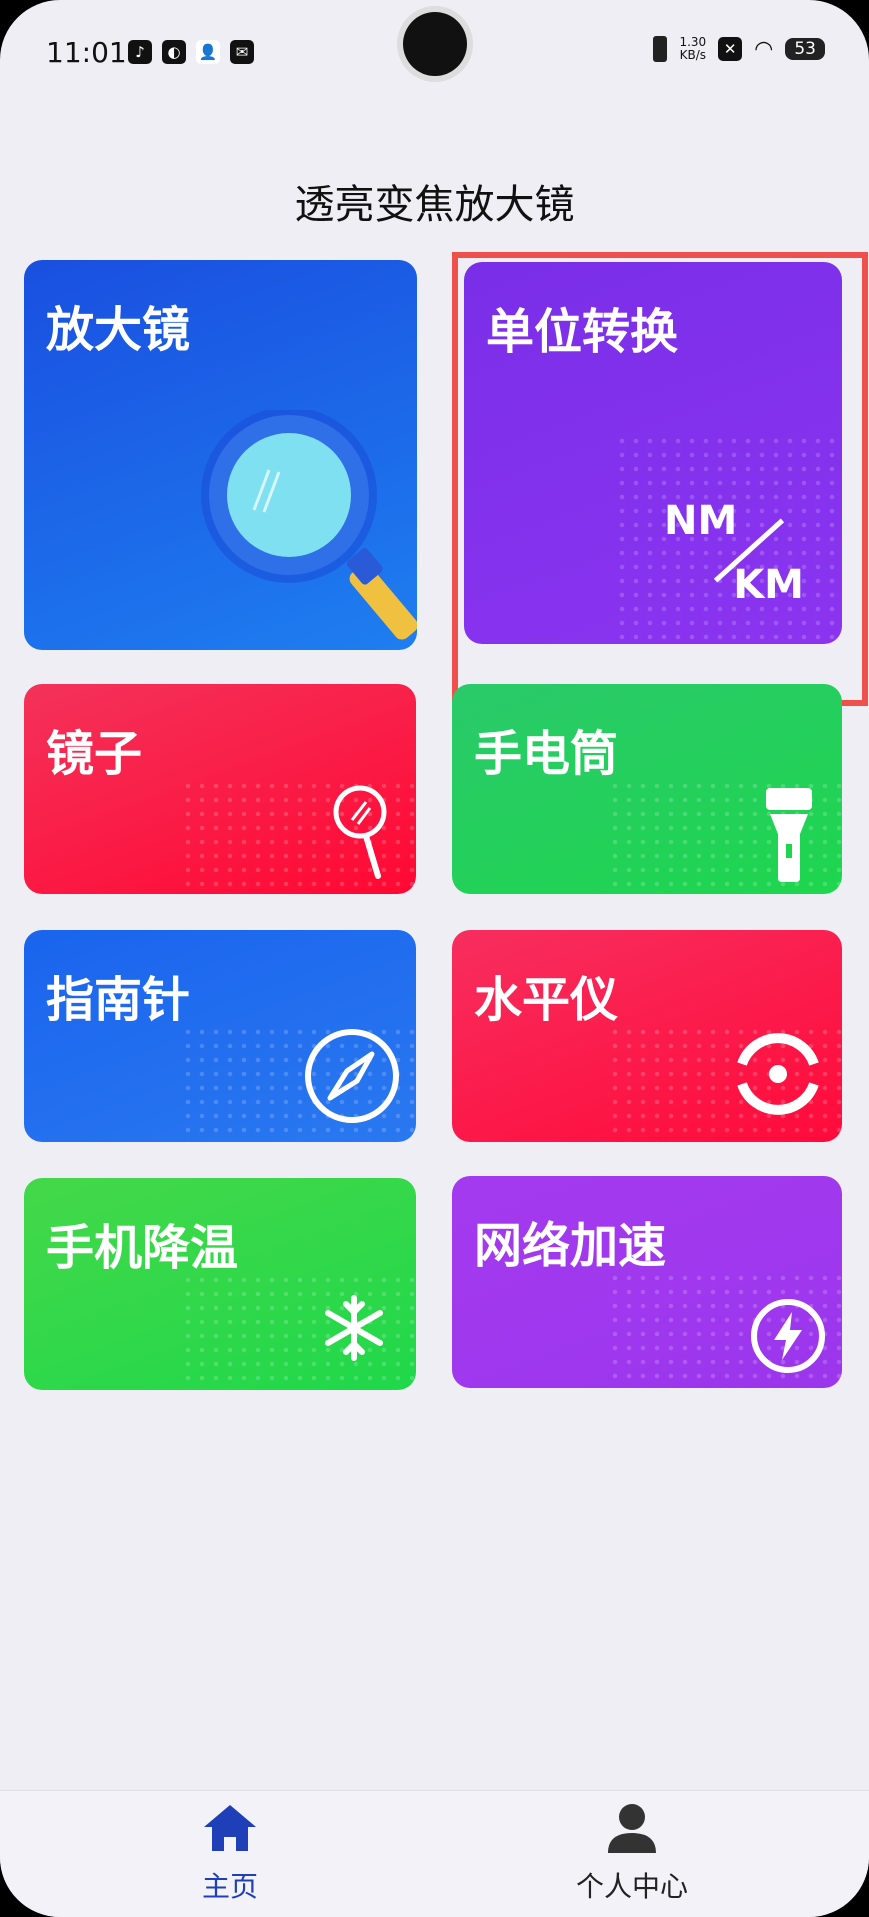  I want to click on status-right-icons: 1.30 KB/s ✕ ◠ 53, so click(739, 49).